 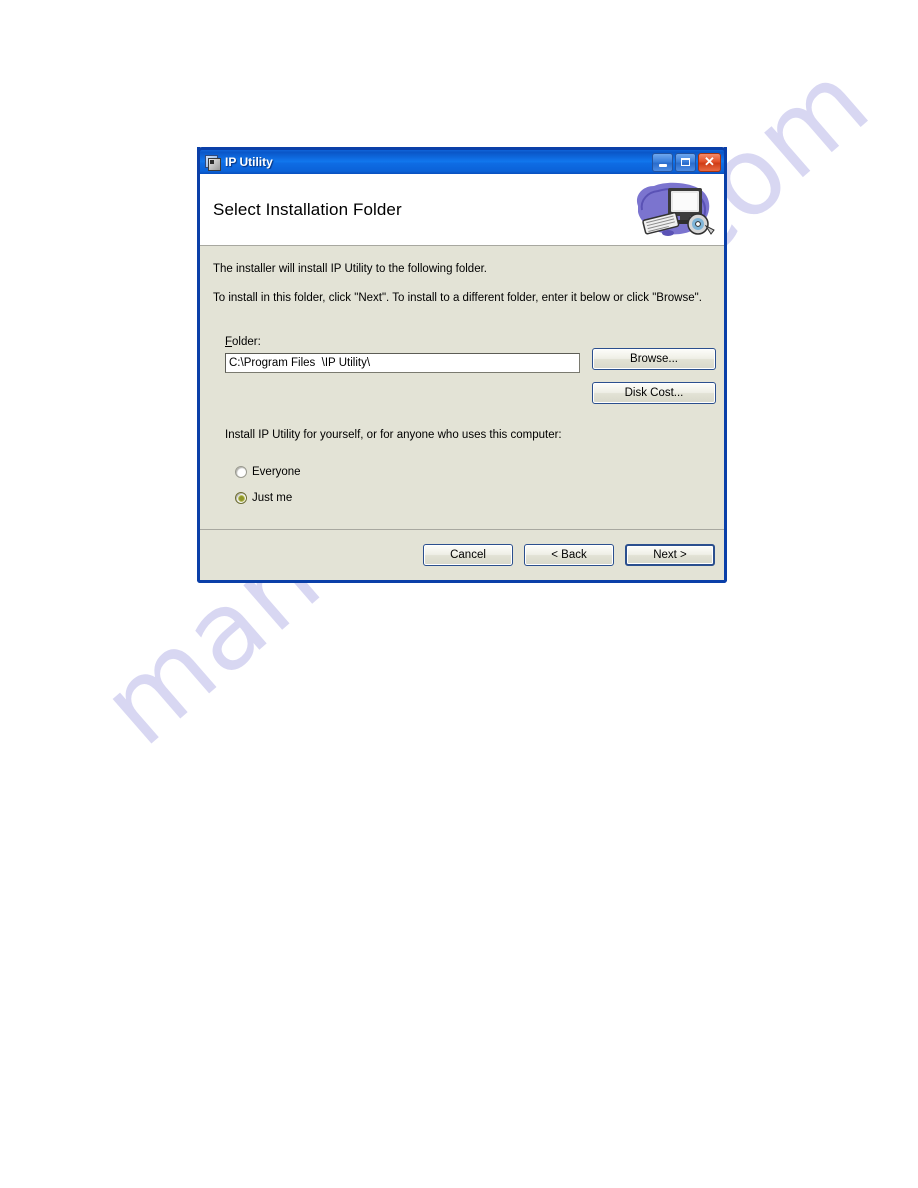 I want to click on folder-input, so click(x=402, y=363).